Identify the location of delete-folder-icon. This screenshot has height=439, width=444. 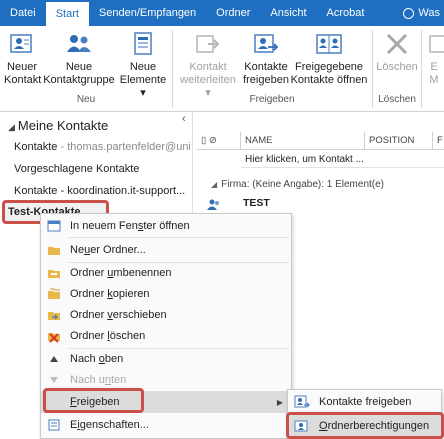
(54, 337).